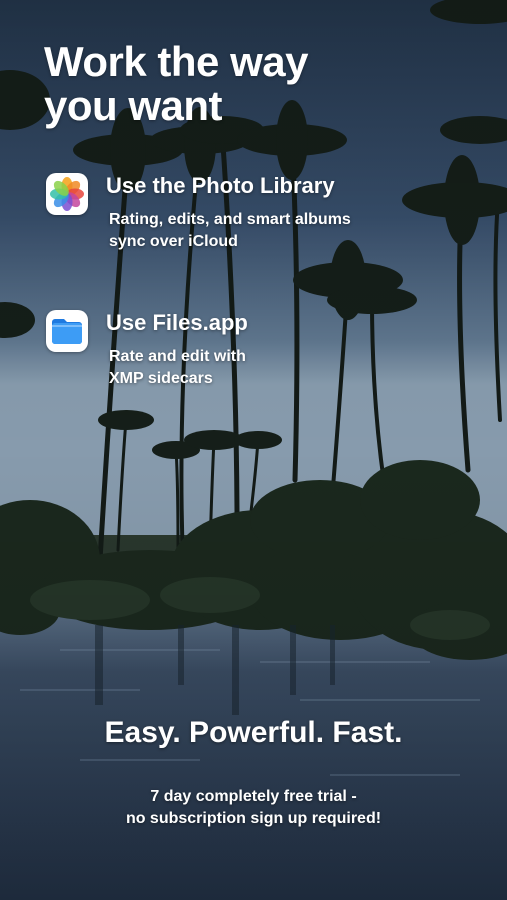  I want to click on feature-title: Use the Photo Library, so click(220, 185).